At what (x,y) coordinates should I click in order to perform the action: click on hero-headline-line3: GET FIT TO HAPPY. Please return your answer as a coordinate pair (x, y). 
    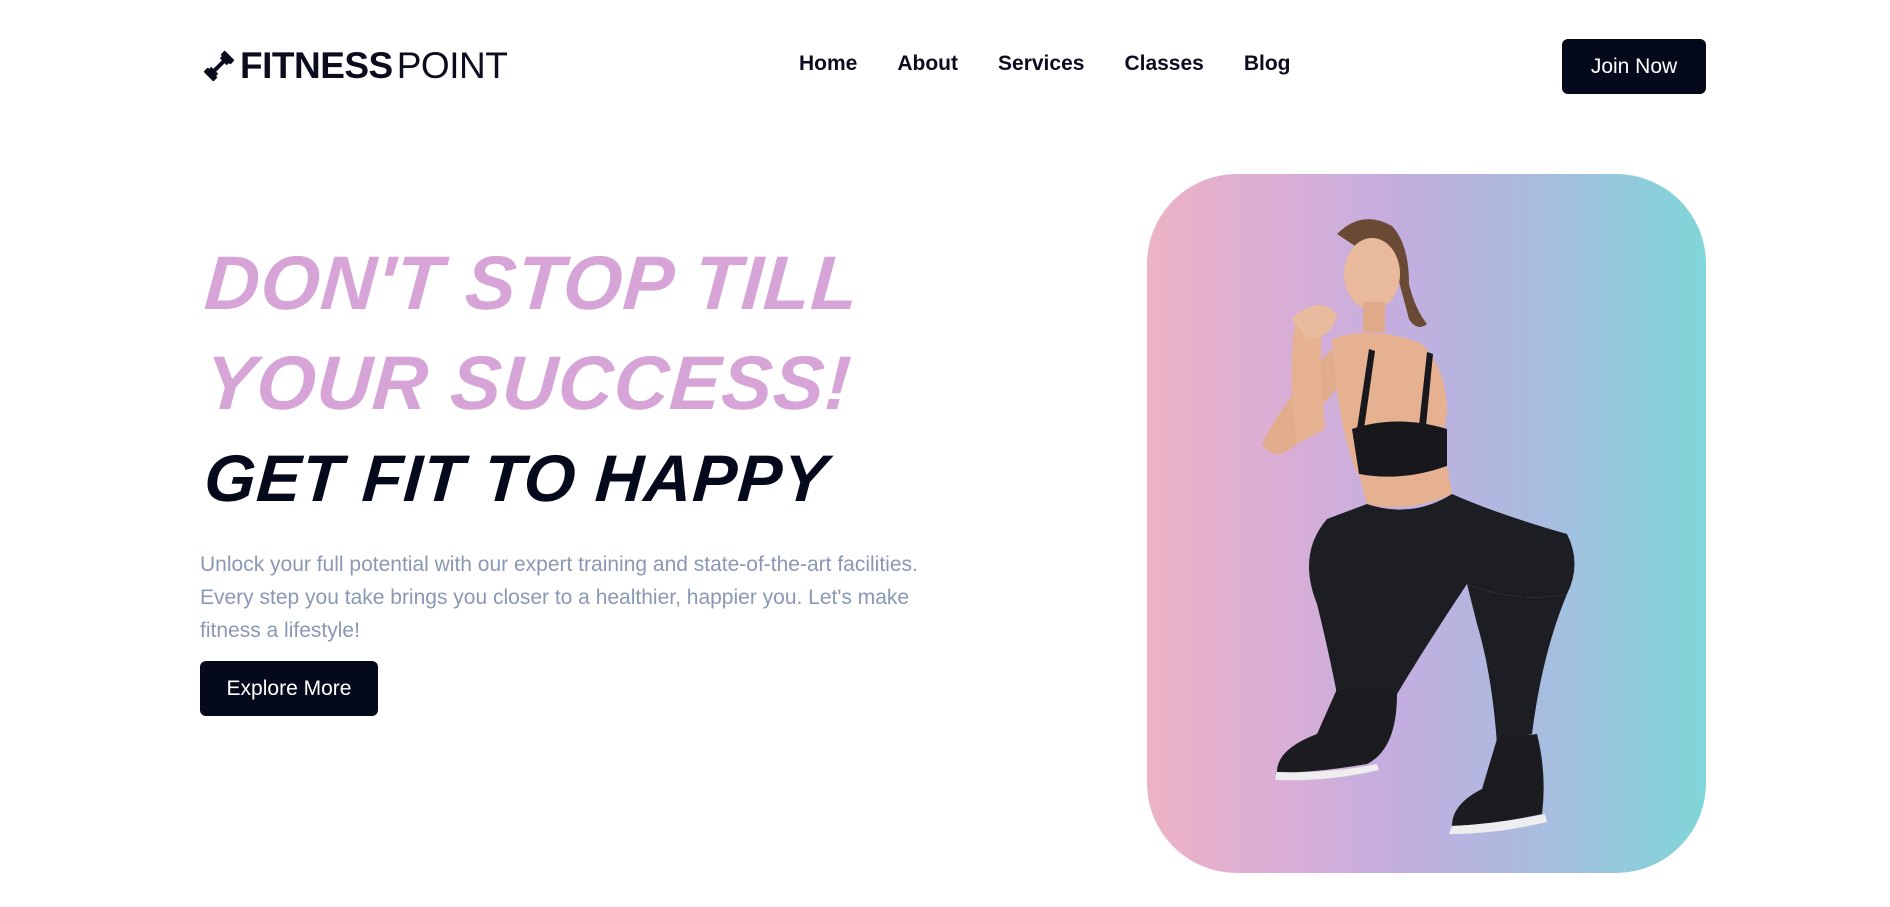
    Looking at the image, I should click on (516, 478).